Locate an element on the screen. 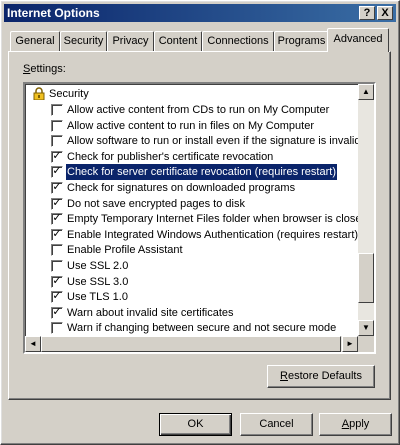 The width and height of the screenshot is (400, 445). setting-item-label: Use SSL 2.0 is located at coordinates (98, 266).